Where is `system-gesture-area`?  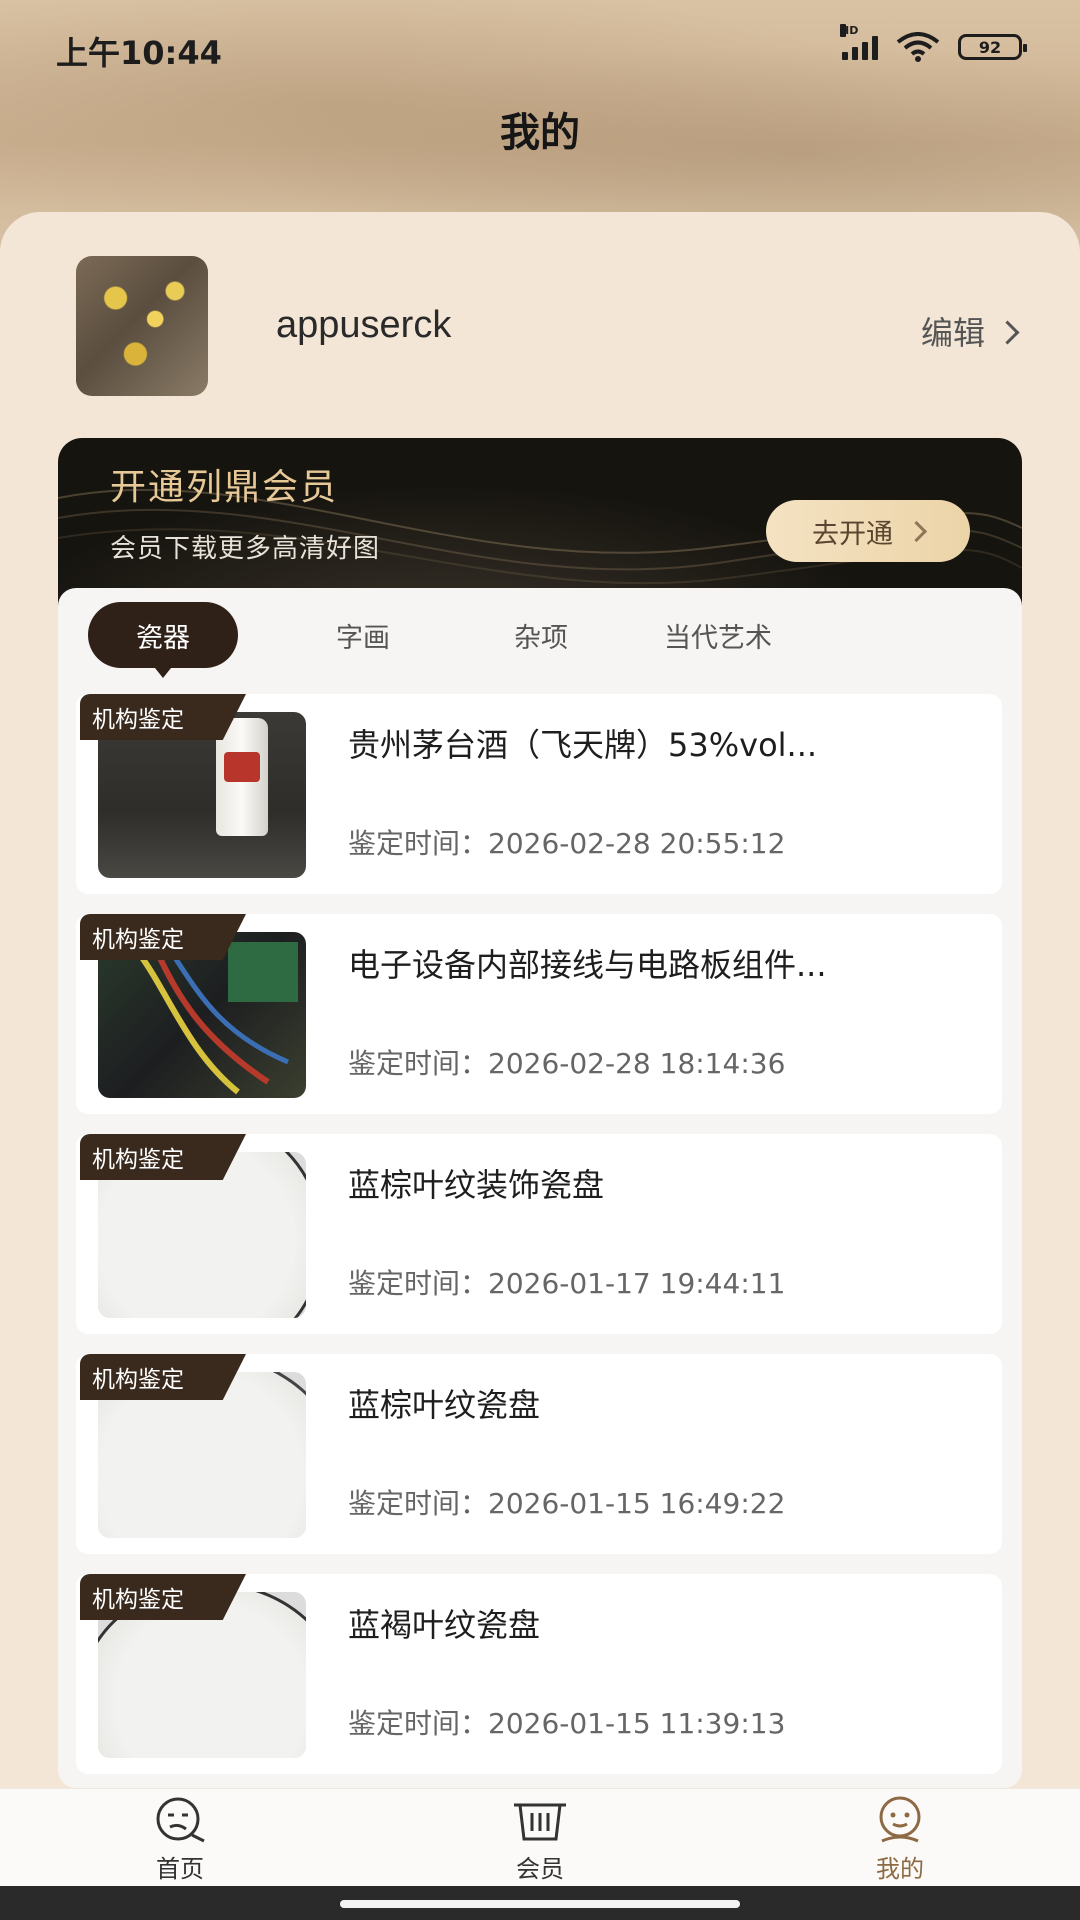
system-gesture-area is located at coordinates (540, 1903).